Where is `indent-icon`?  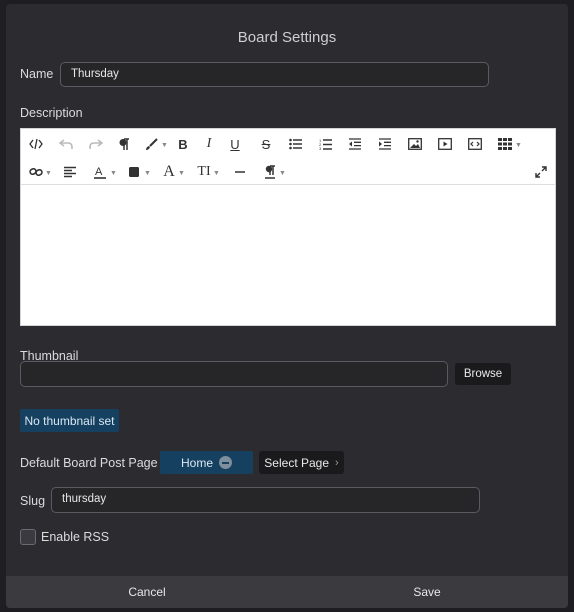
indent-icon is located at coordinates (385, 144).